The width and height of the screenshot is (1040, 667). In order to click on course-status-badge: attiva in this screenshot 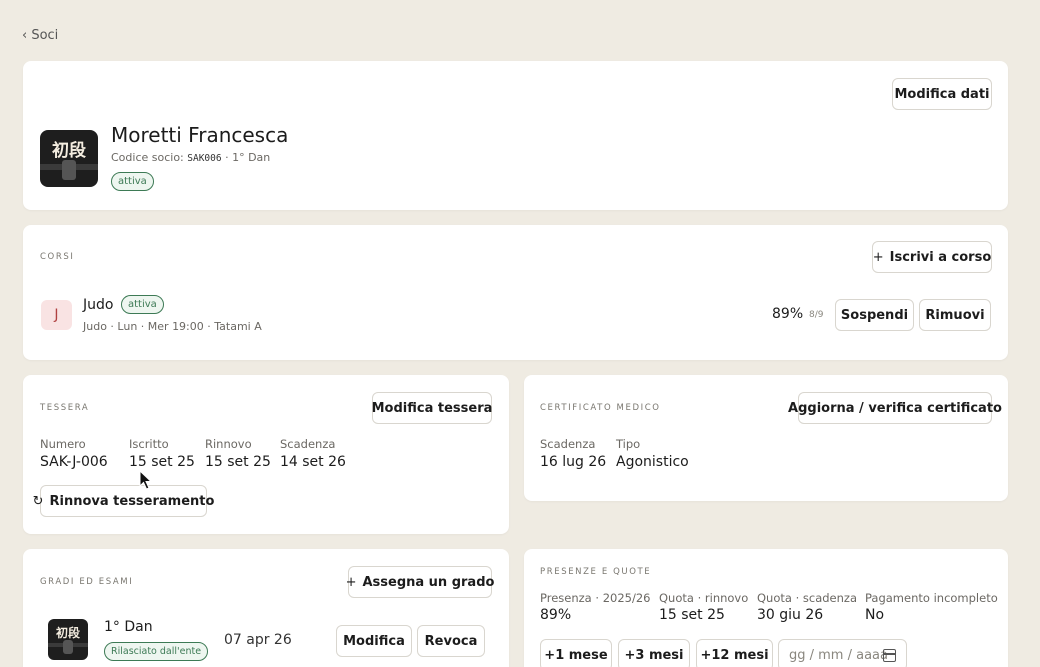, I will do `click(142, 304)`.